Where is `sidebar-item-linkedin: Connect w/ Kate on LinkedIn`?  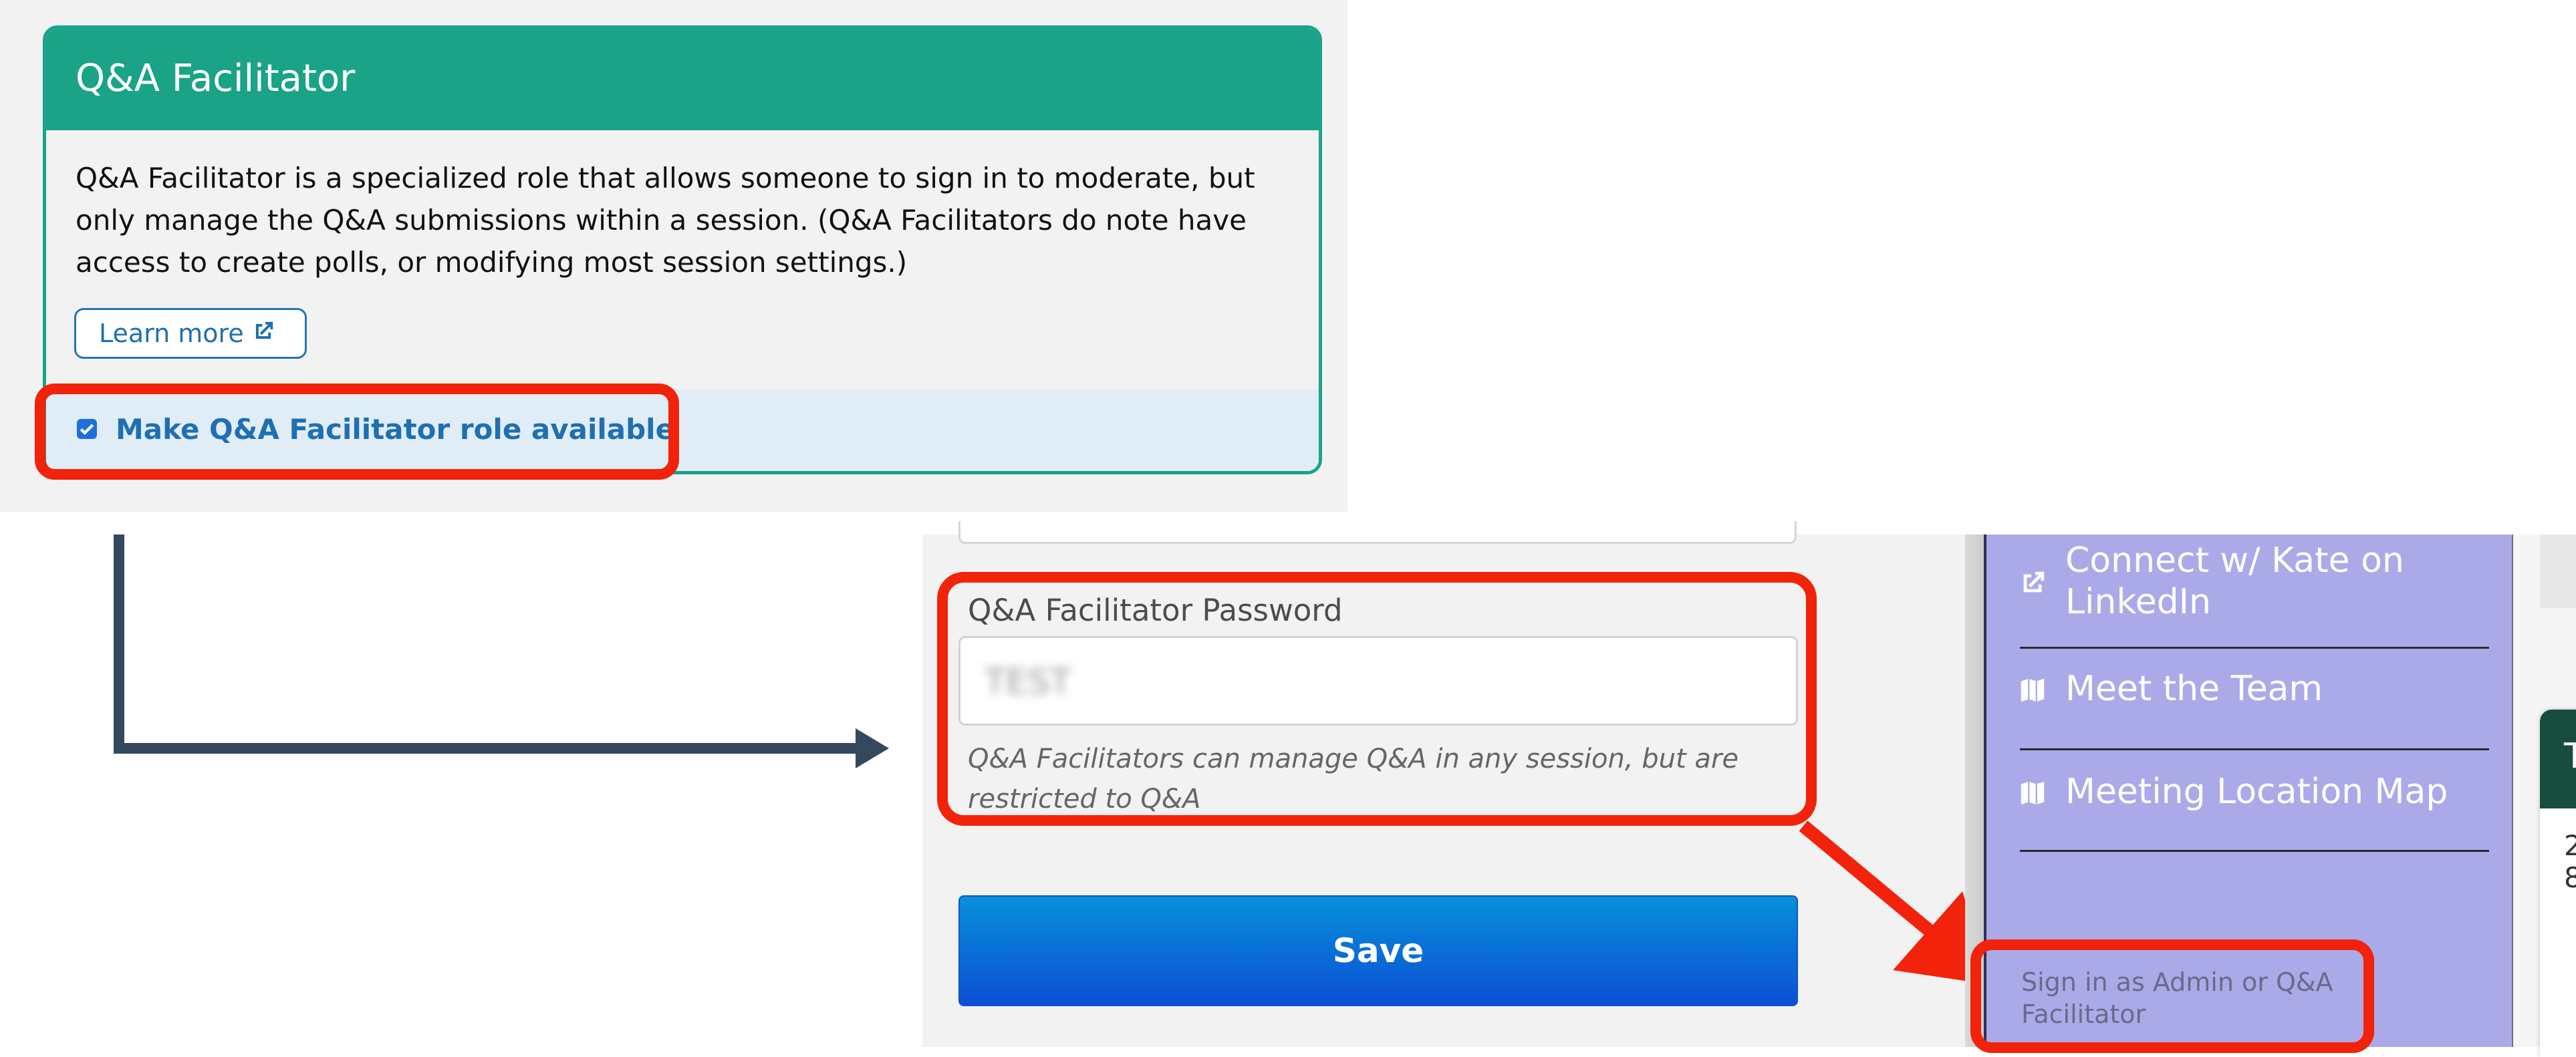
sidebar-item-linkedin: Connect w/ Kate on LinkedIn is located at coordinates (2253, 584).